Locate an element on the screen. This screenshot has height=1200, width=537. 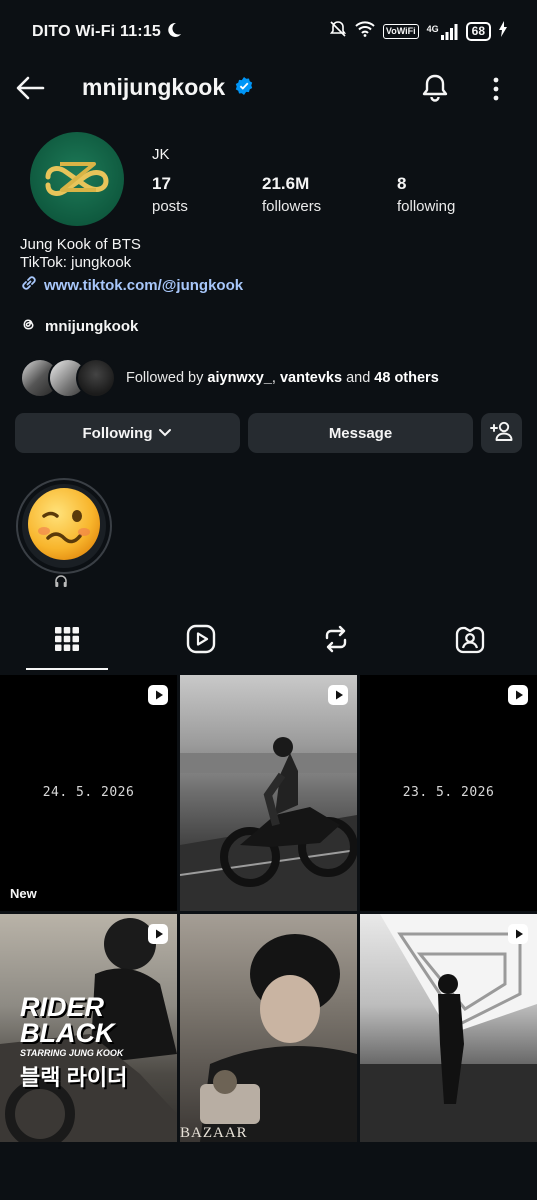
verified-badge-icon is located at coordinates (244, 87).